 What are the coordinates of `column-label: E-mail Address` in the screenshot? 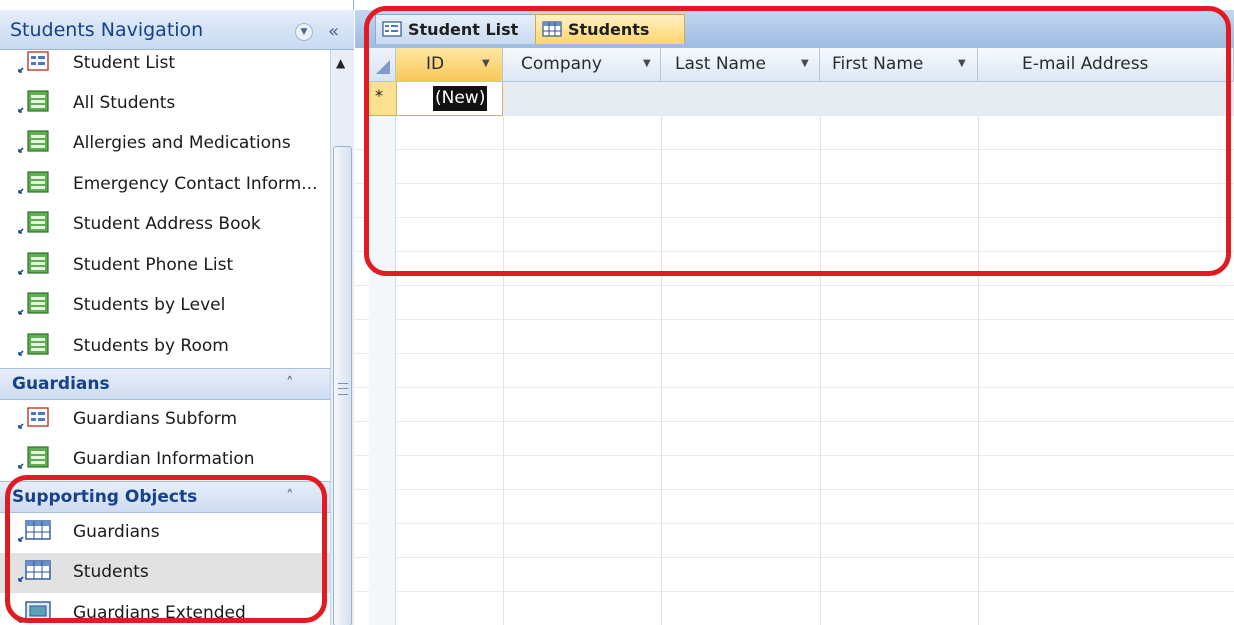 It's located at (1085, 64).